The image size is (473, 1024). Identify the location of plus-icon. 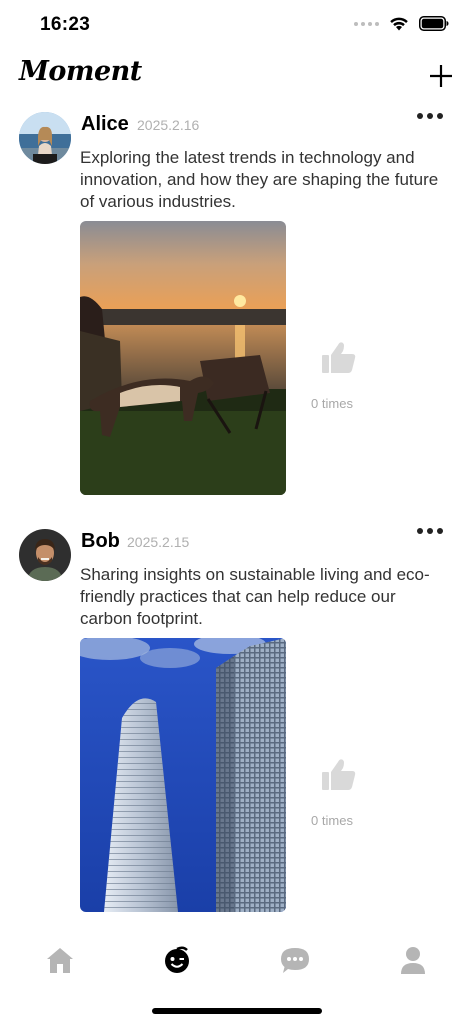
(441, 76).